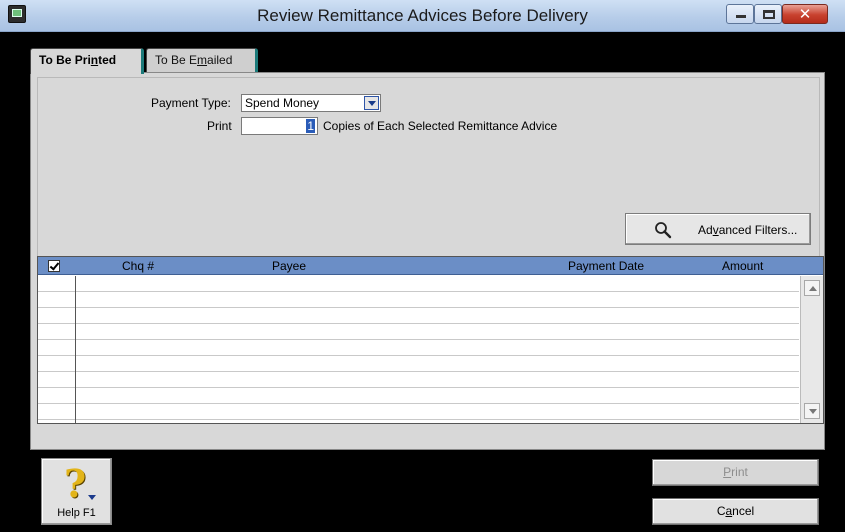  I want to click on print-button: Print, so click(735, 472).